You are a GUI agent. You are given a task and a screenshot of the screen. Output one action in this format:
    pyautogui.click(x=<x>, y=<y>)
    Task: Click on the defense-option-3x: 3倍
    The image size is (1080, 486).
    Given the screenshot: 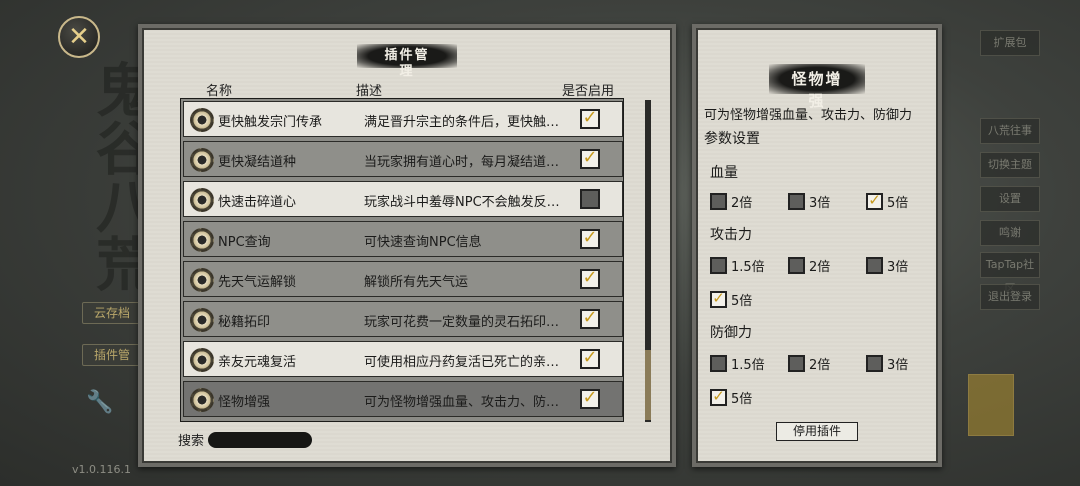 What is the action you would take?
    pyautogui.click(x=887, y=363)
    